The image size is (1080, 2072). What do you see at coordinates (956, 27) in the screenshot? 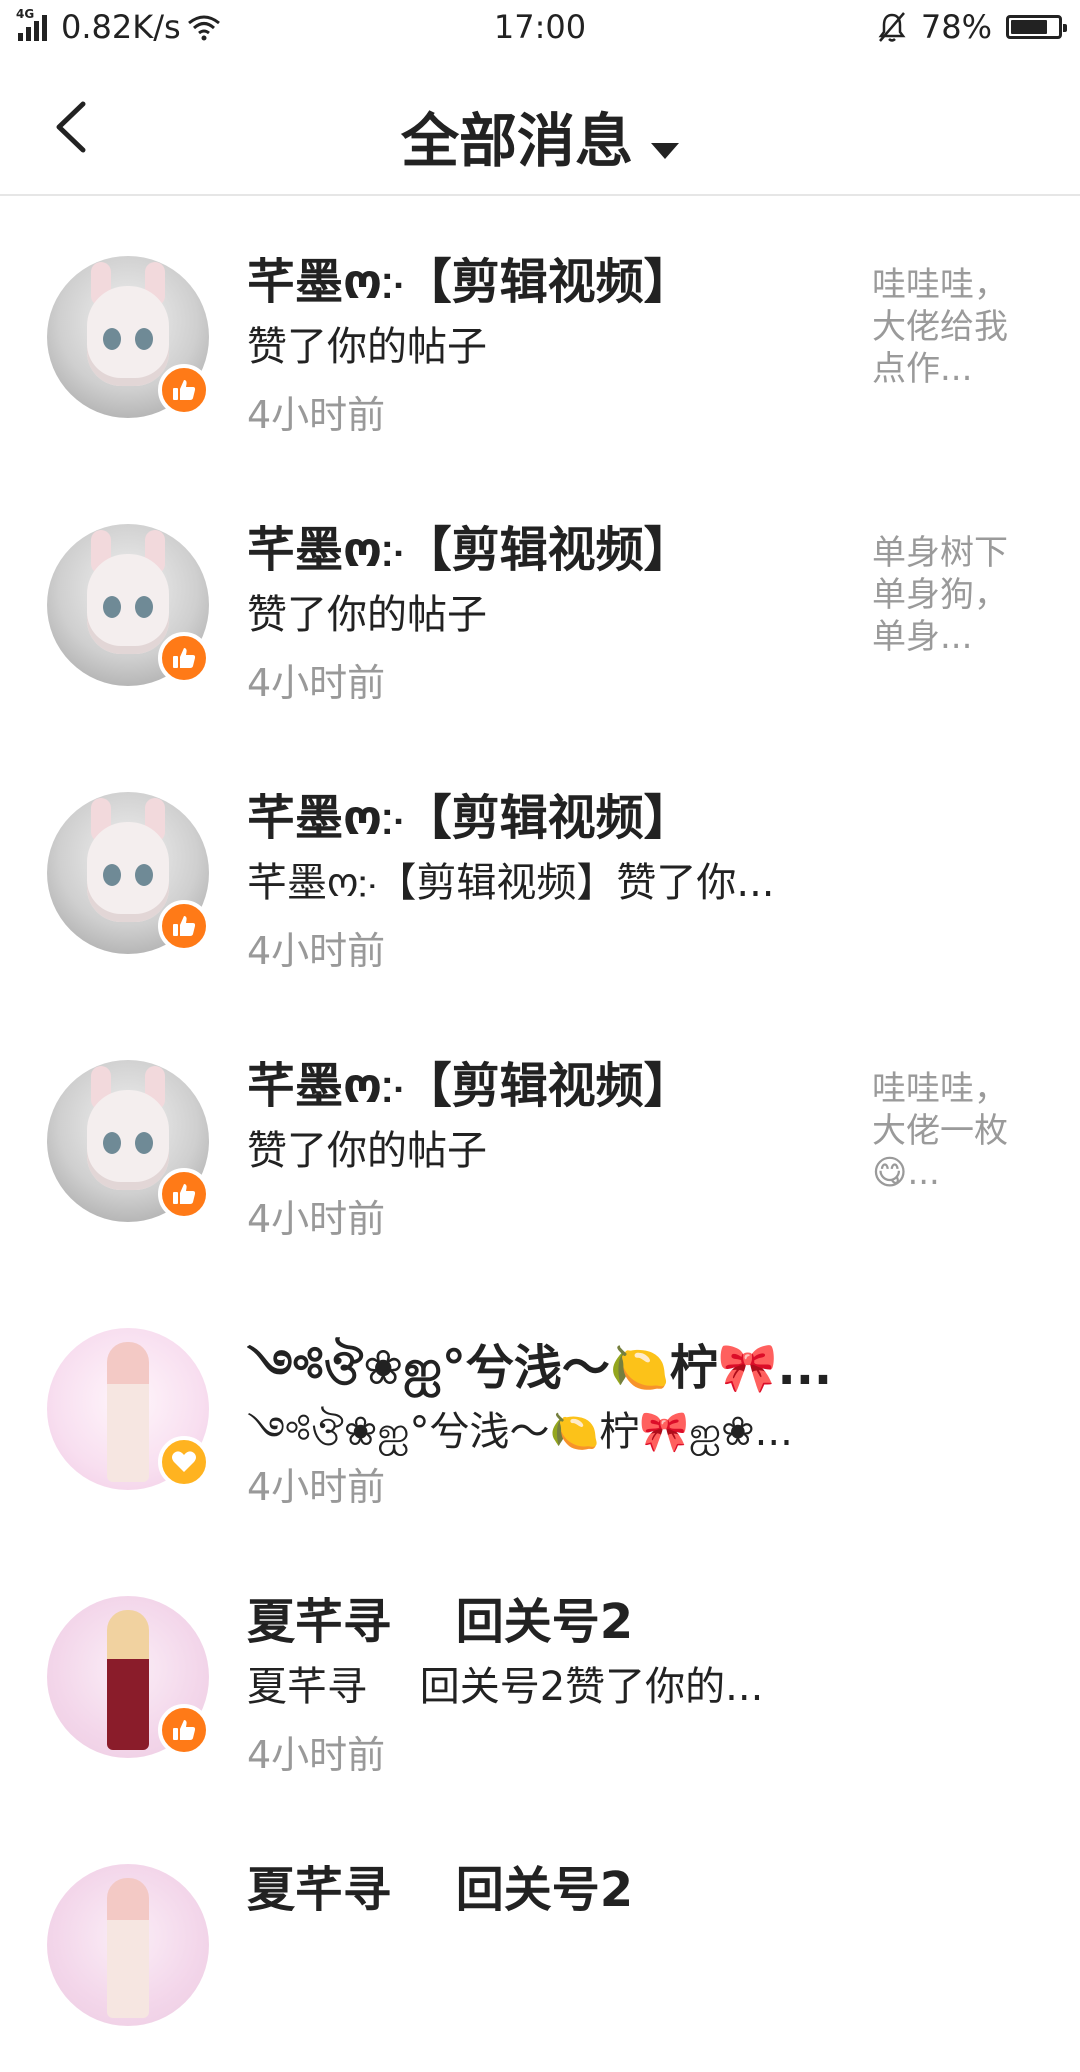
I see `battery-percent: 78%` at bounding box center [956, 27].